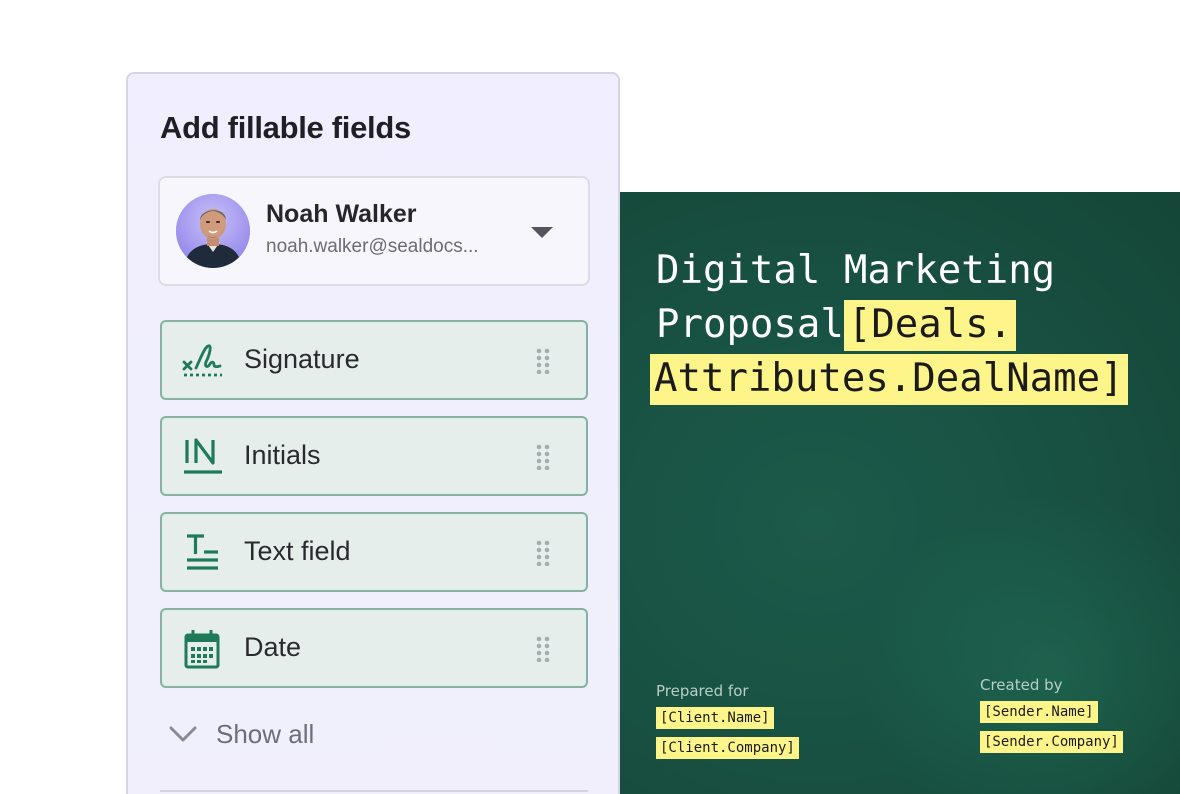 The image size is (1180, 794). I want to click on field-label-signature: Signature, so click(302, 359).